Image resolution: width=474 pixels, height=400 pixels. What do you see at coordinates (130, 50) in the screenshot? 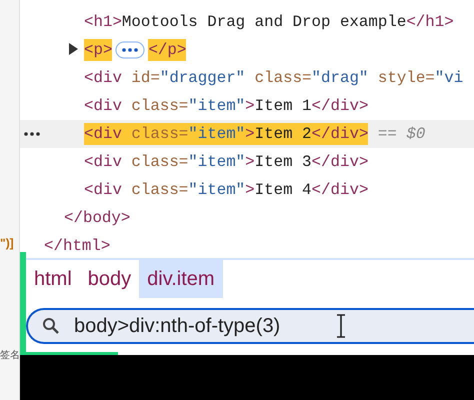
I see `ellipsis-icon` at bounding box center [130, 50].